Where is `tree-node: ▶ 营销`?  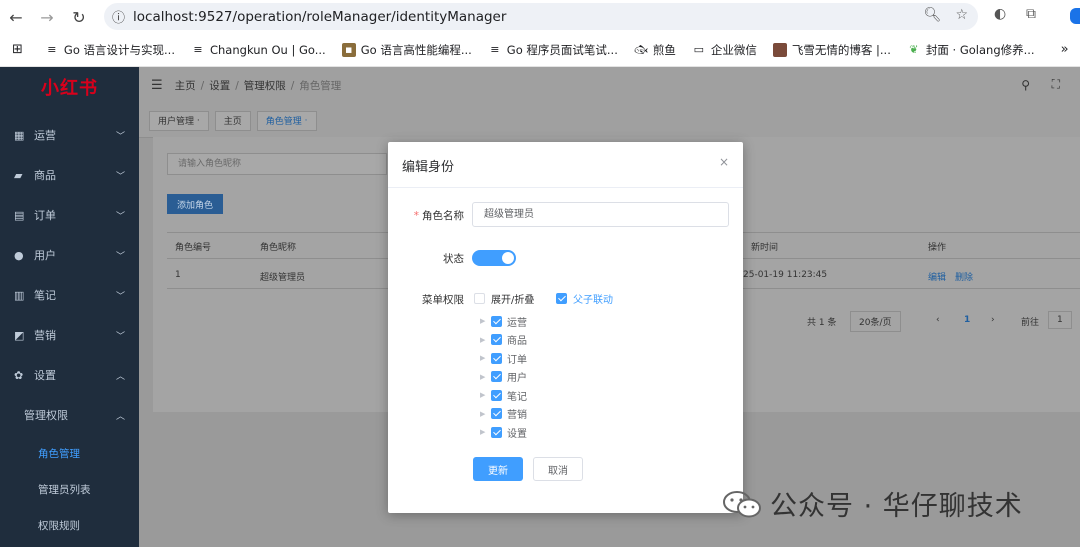 tree-node: ▶ 营销 is located at coordinates (503, 414).